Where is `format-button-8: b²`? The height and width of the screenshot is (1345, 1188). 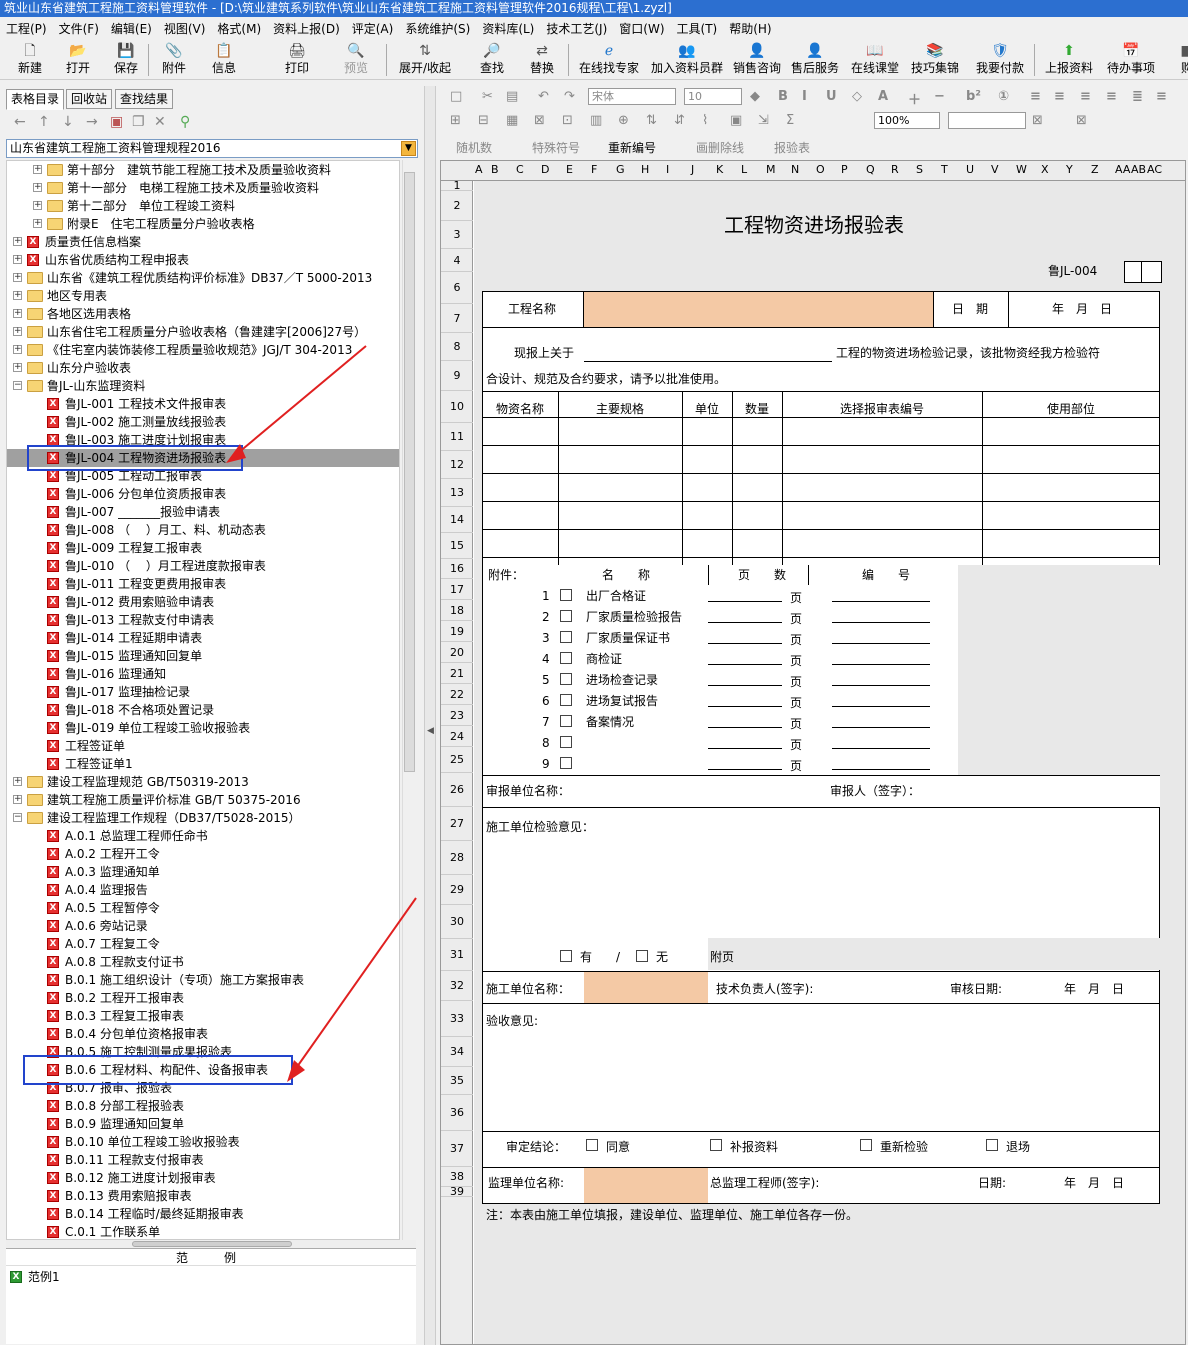
format-button-8: b² is located at coordinates (973, 96).